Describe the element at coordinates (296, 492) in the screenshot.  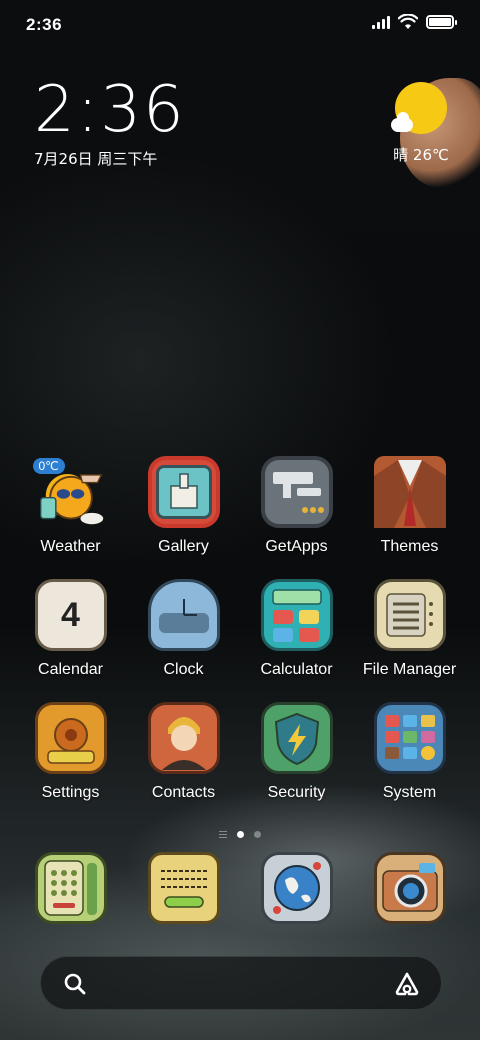
I see `getapps-icon` at that location.